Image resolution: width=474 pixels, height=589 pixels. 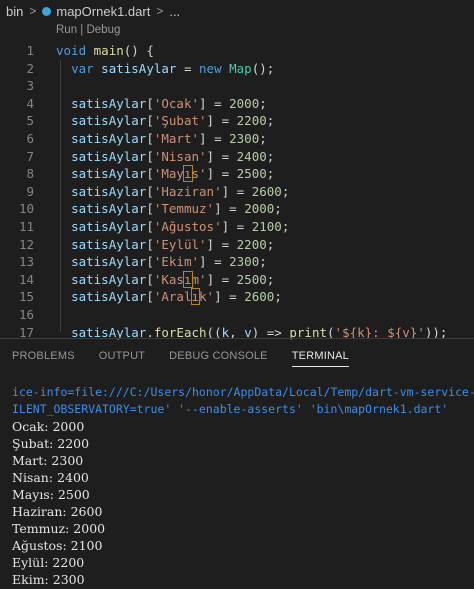 I want to click on code-text: satisAylar['Mart'] = 2300;, so click(x=169, y=138).